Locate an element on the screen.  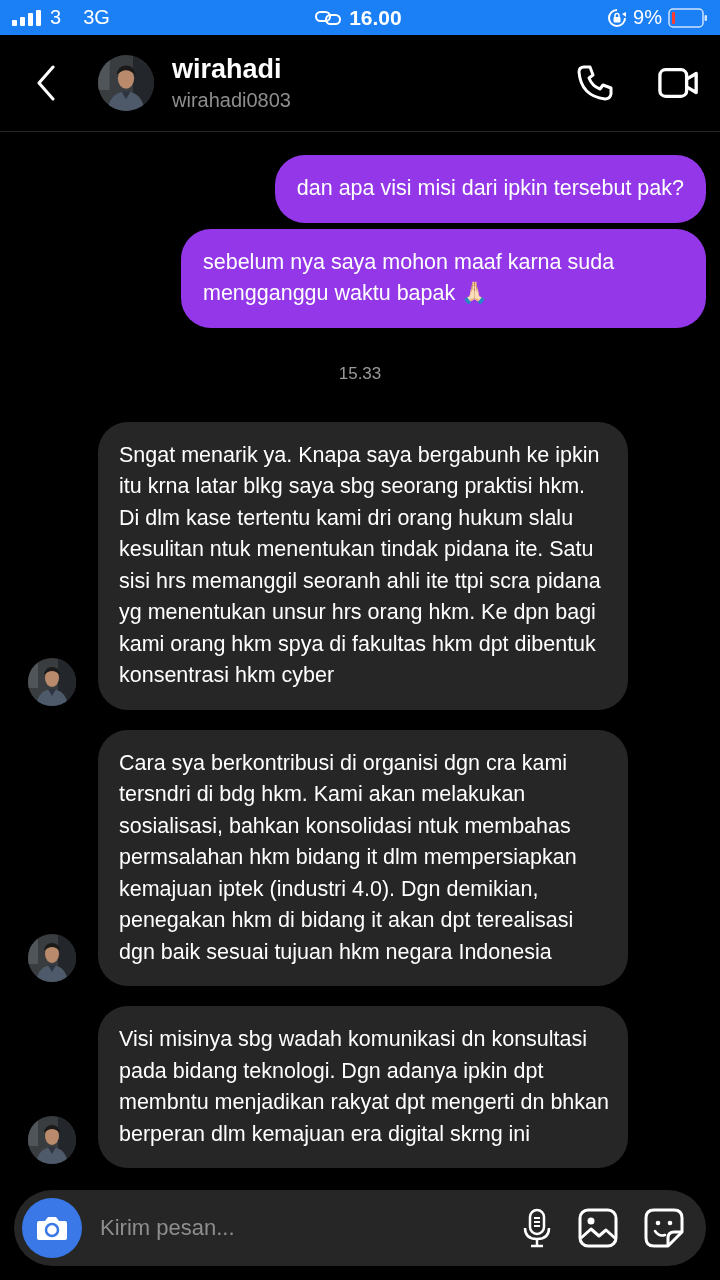
signal-icon is located at coordinates (27, 17).